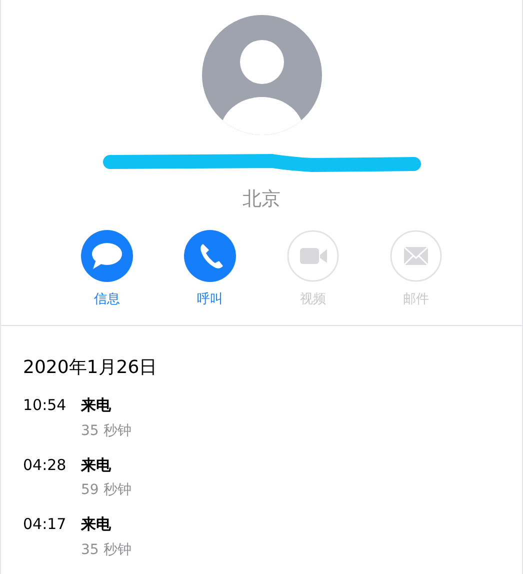 Image resolution: width=523 pixels, height=574 pixels. What do you see at coordinates (261, 199) in the screenshot?
I see `location-label: 北京` at bounding box center [261, 199].